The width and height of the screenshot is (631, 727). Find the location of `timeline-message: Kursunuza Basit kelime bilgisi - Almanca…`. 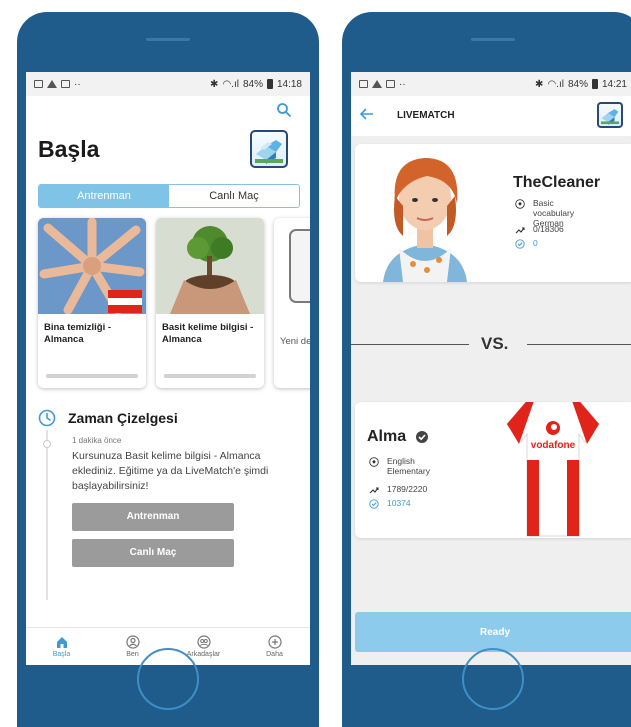

timeline-message: Kursunuza Basit kelime bilgisi - Almanca… is located at coordinates (170, 471).